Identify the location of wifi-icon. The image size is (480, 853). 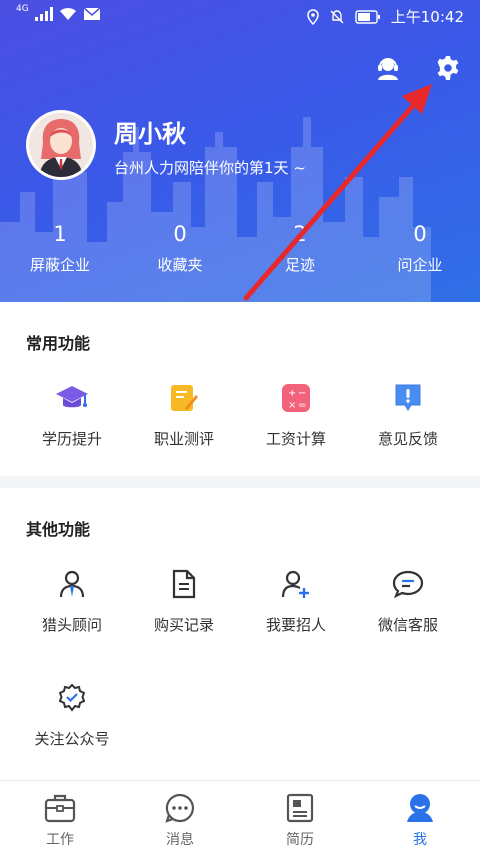
(67, 13).